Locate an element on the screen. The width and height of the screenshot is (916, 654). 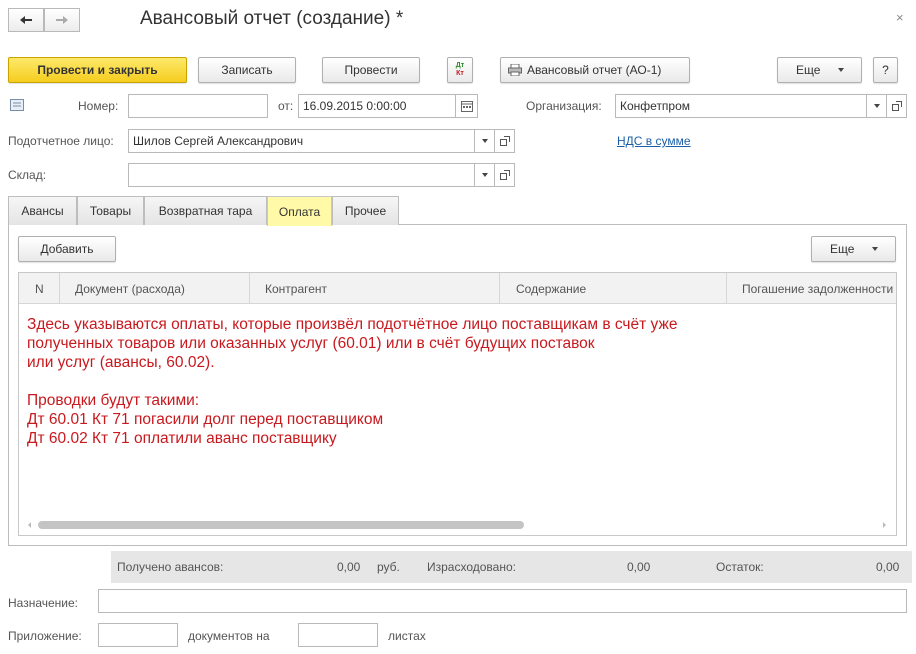
spent-value: 0,00 is located at coordinates (639, 567).